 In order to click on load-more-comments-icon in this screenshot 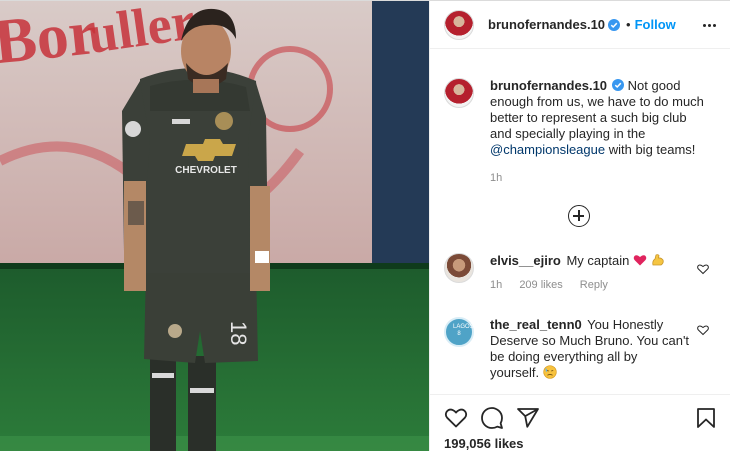, I will do `click(579, 216)`.